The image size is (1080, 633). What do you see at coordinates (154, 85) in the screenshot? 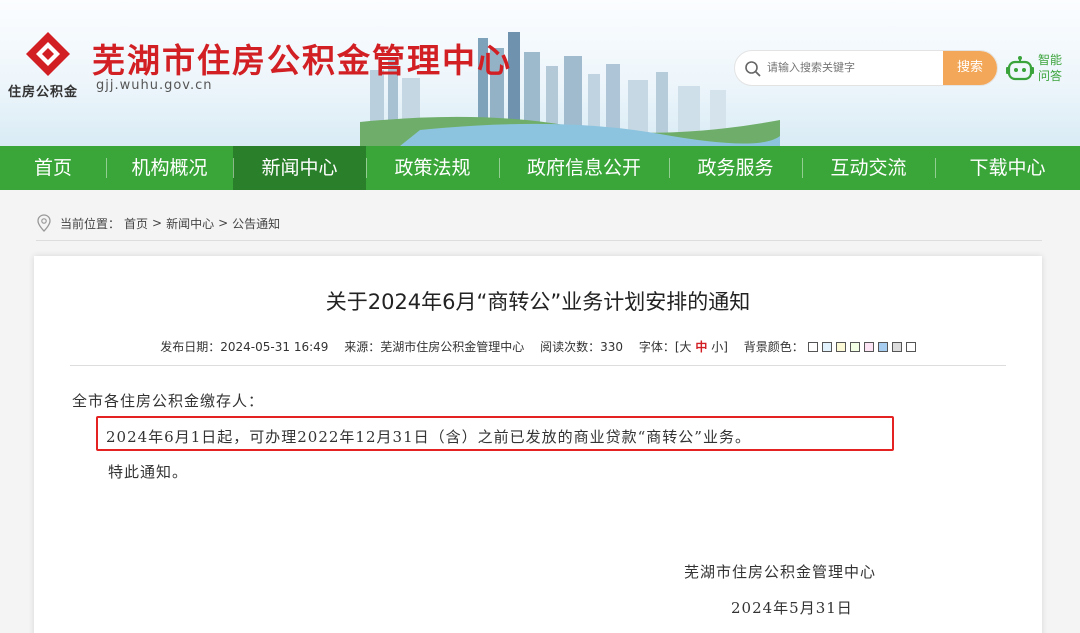
I see `site-domain: gjj.wuhu.gov.cn` at bounding box center [154, 85].